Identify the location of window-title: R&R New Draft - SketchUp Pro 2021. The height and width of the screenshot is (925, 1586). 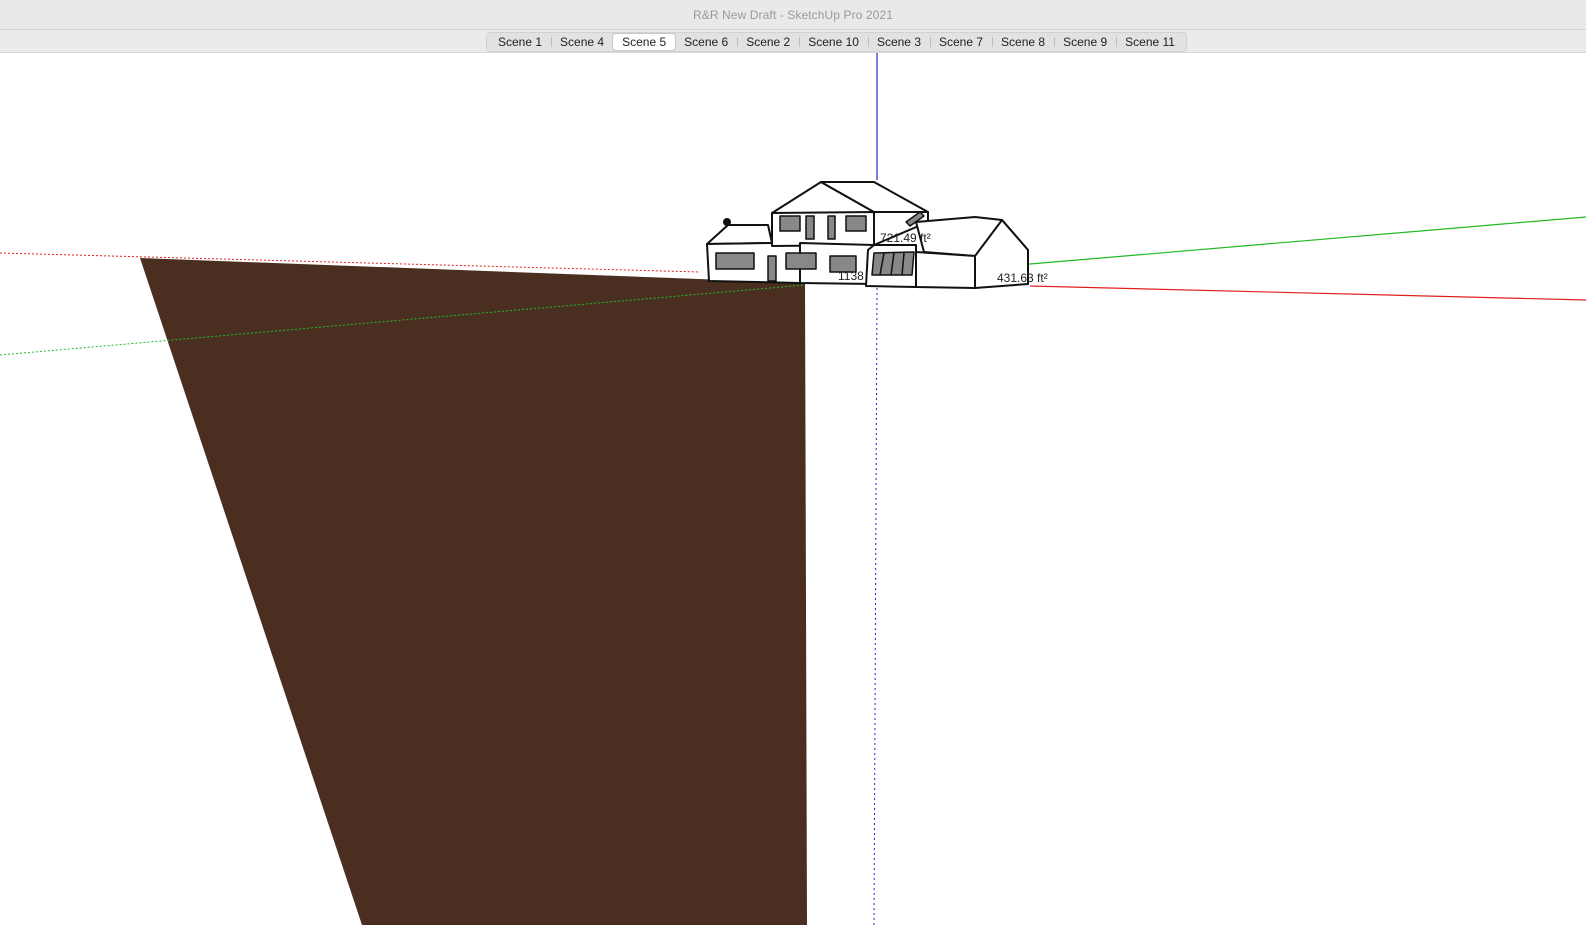
(793, 14).